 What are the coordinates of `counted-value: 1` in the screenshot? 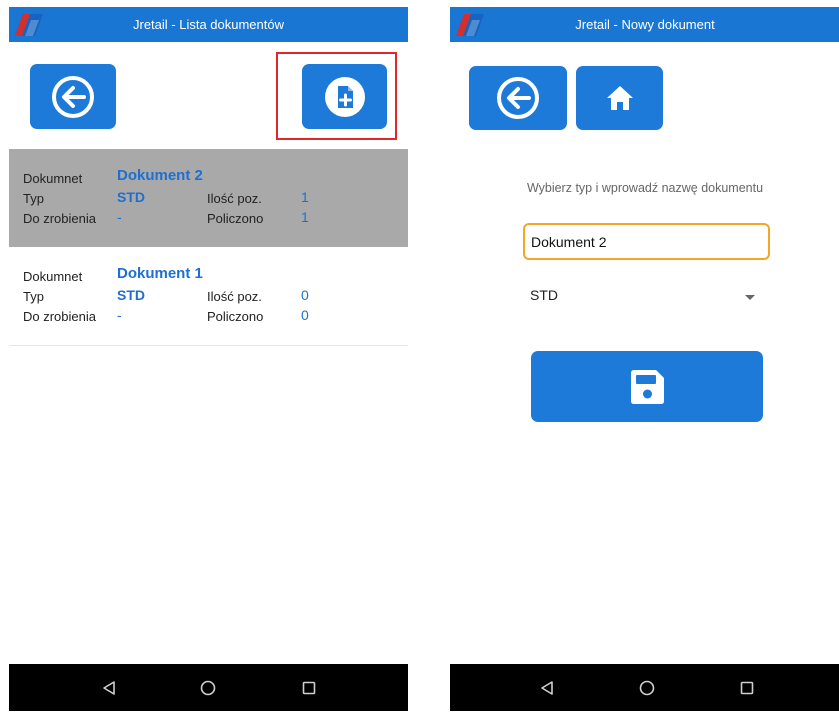 It's located at (305, 217).